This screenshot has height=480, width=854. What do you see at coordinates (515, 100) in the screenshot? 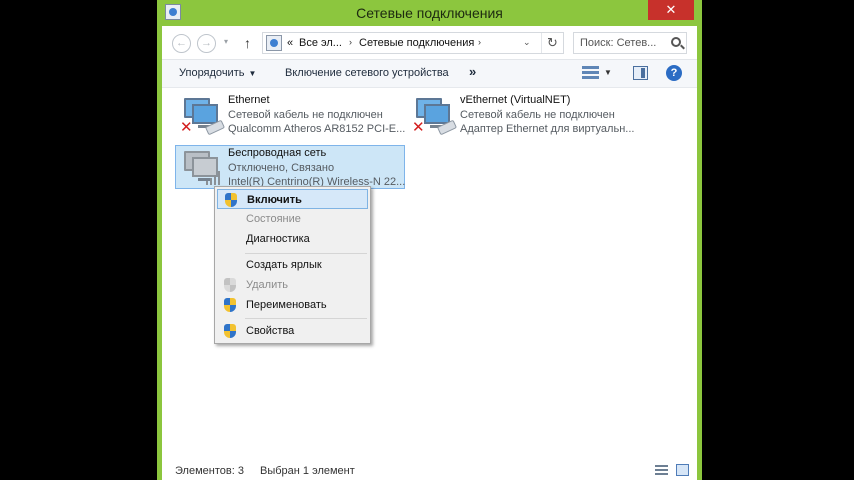
I see `connection-name: vEthernet (VirtualNET)` at bounding box center [515, 100].